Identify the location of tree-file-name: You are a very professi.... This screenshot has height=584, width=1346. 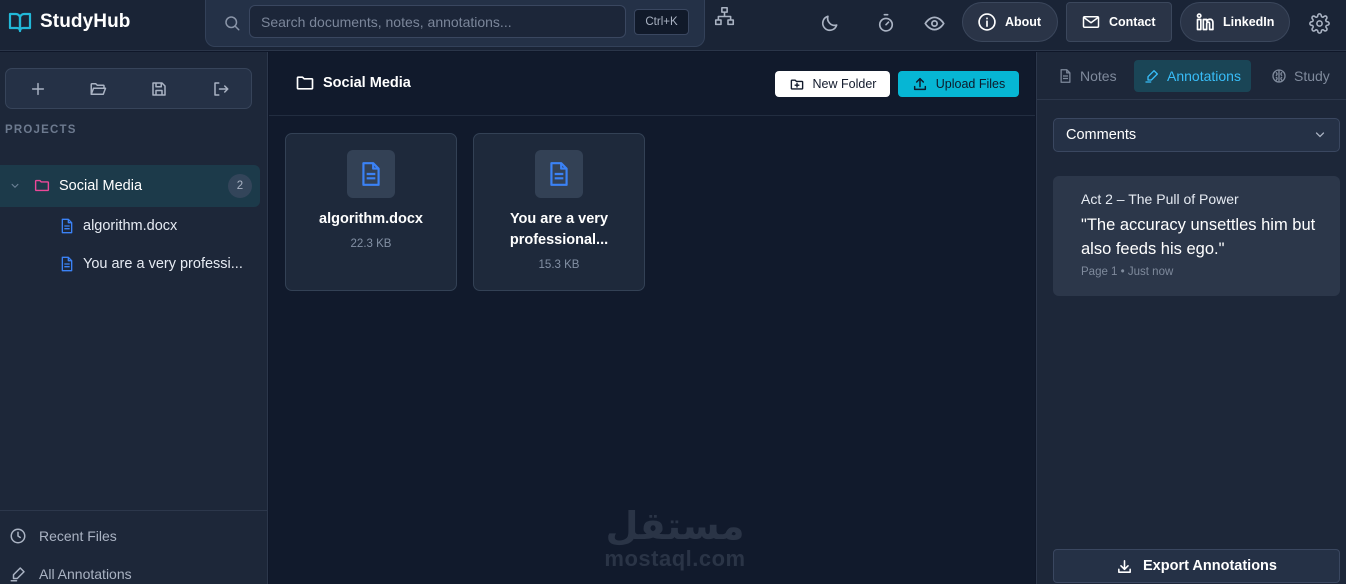
(163, 264).